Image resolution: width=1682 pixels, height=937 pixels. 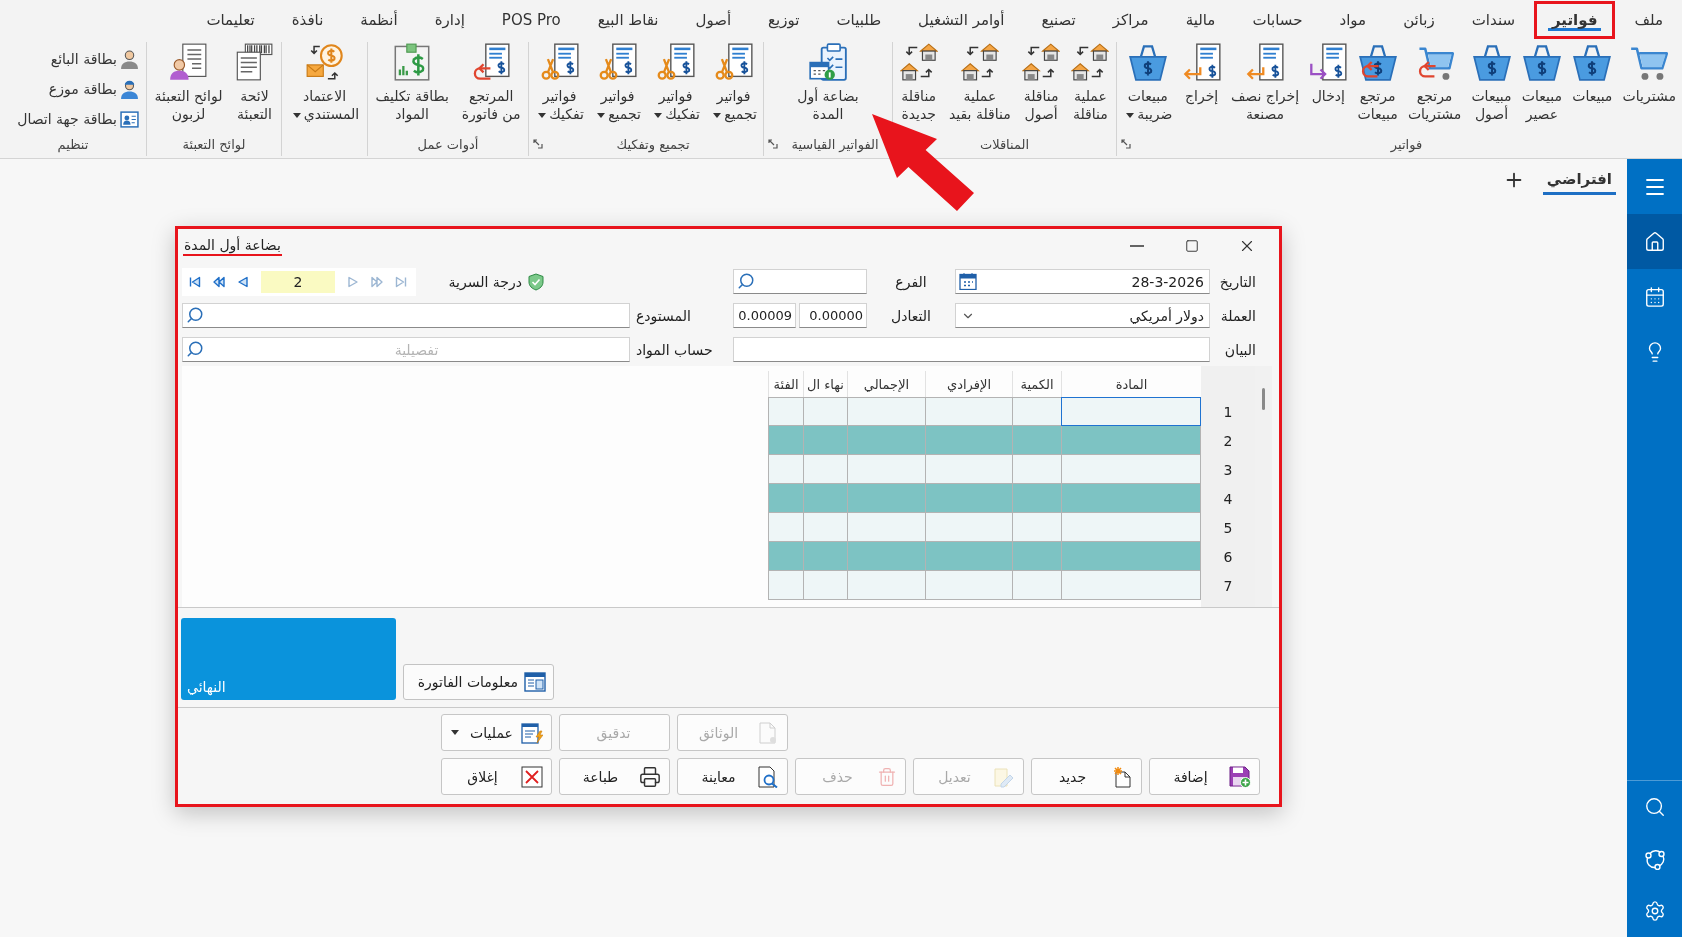 I want to click on record-number-field: 2, so click(x=298, y=281).